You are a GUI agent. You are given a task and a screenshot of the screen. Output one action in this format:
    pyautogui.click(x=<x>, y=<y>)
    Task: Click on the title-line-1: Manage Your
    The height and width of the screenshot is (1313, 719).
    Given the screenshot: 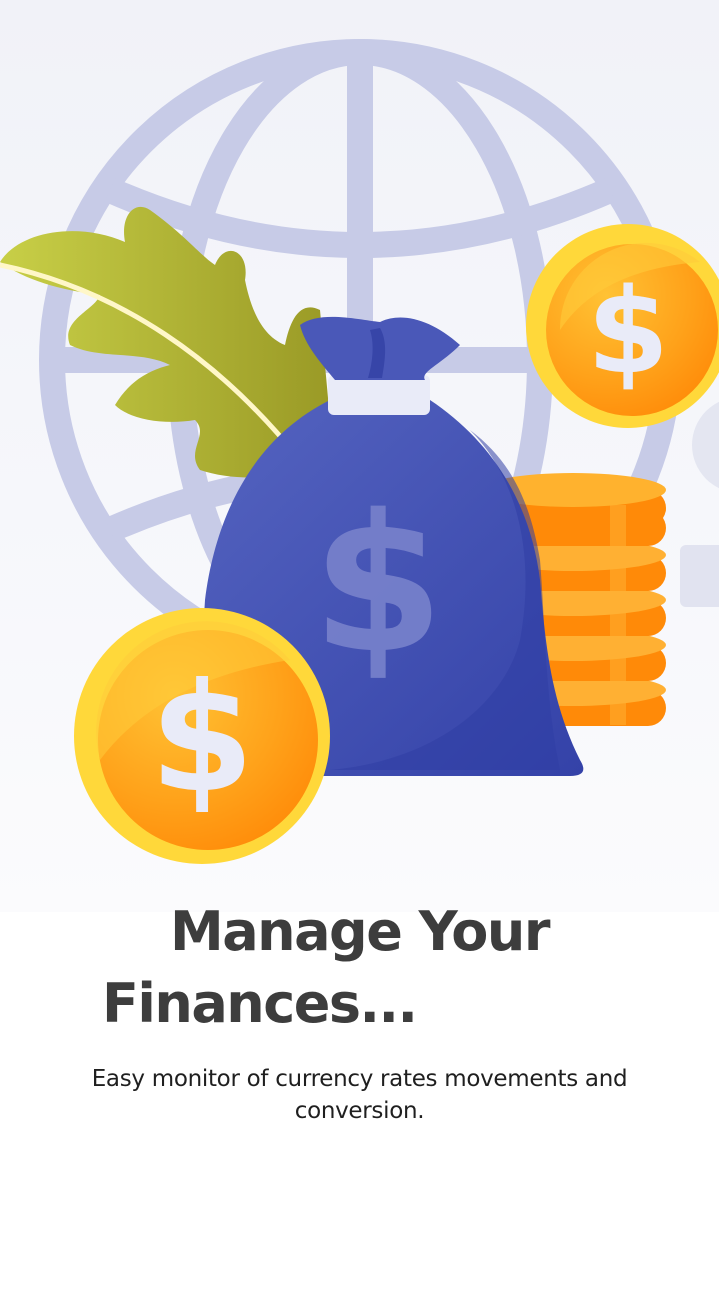 What is the action you would take?
    pyautogui.click(x=360, y=931)
    